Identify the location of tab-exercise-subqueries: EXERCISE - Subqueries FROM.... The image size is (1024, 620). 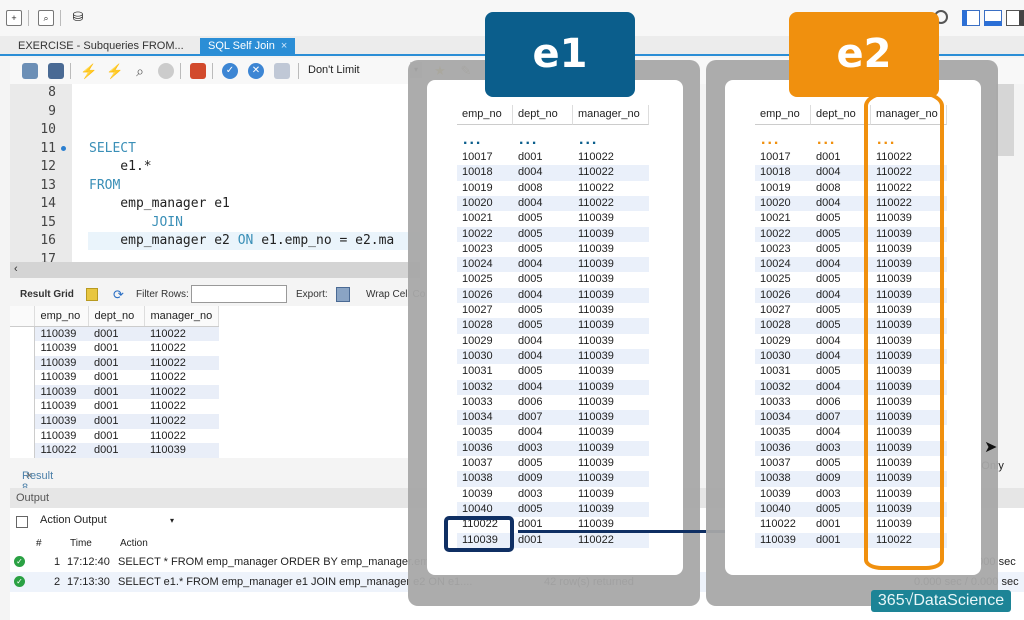
(101, 47).